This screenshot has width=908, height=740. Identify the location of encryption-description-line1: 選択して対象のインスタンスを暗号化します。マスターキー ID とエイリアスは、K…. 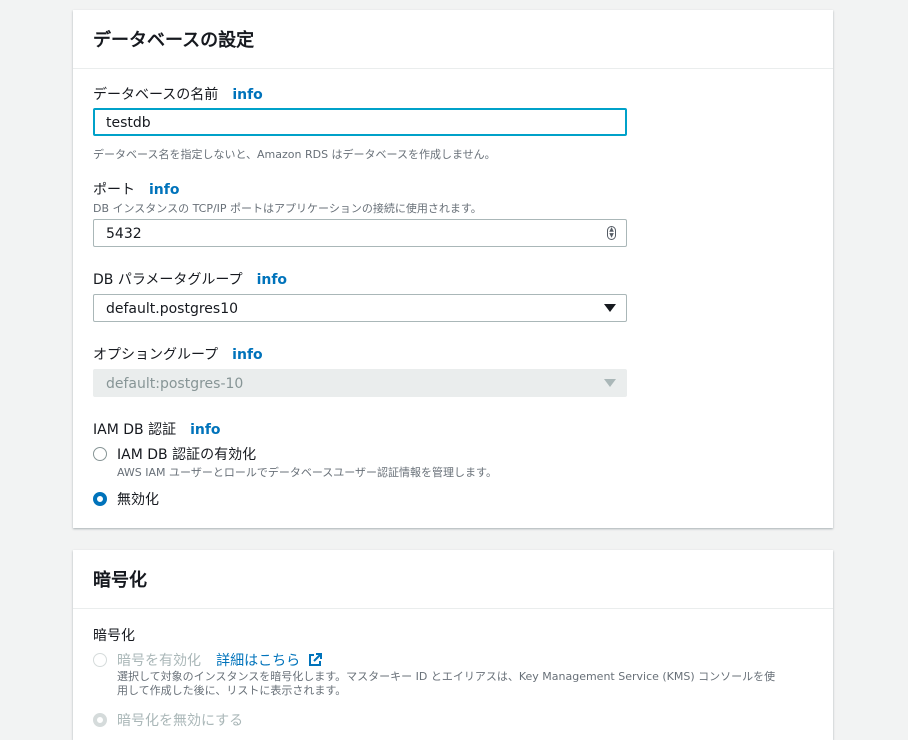
(446, 676).